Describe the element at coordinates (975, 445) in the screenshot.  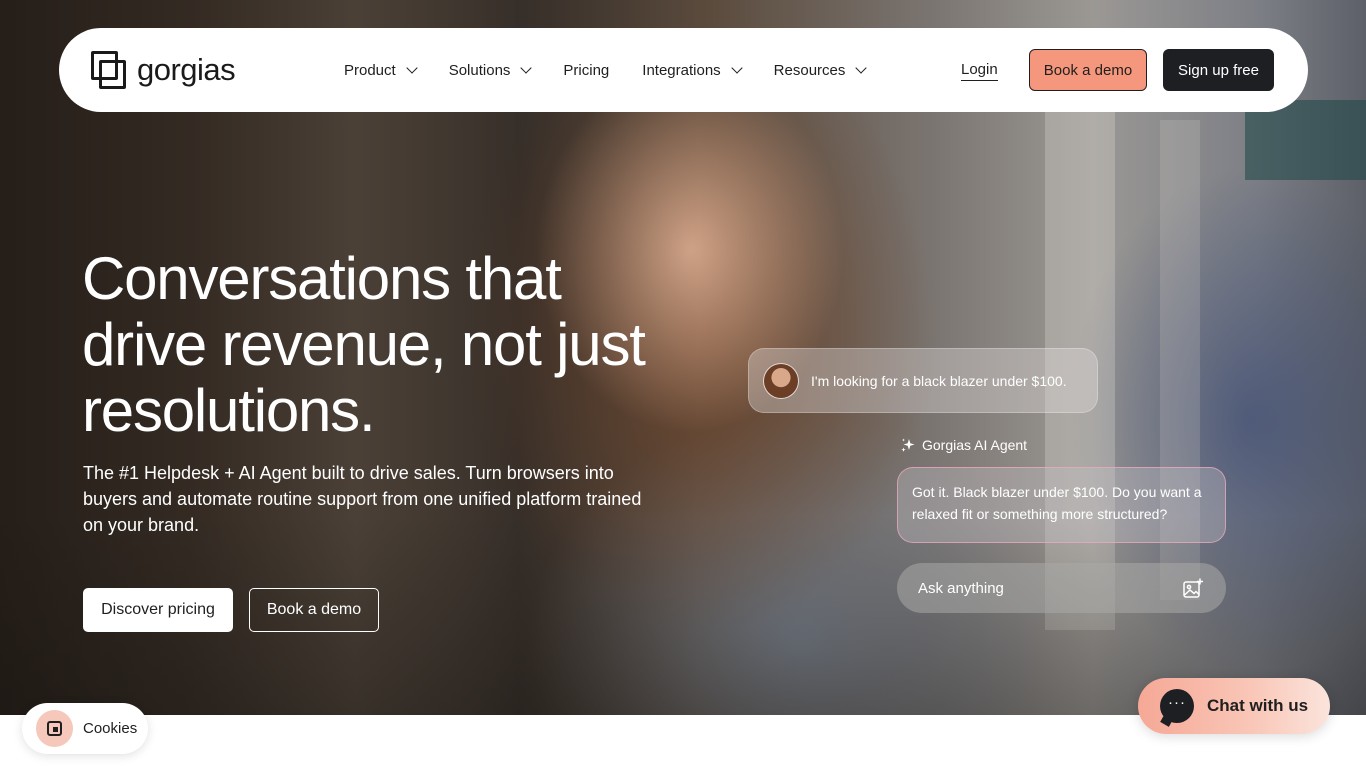
I see `agent-name: Gorgias AI Agent` at that location.